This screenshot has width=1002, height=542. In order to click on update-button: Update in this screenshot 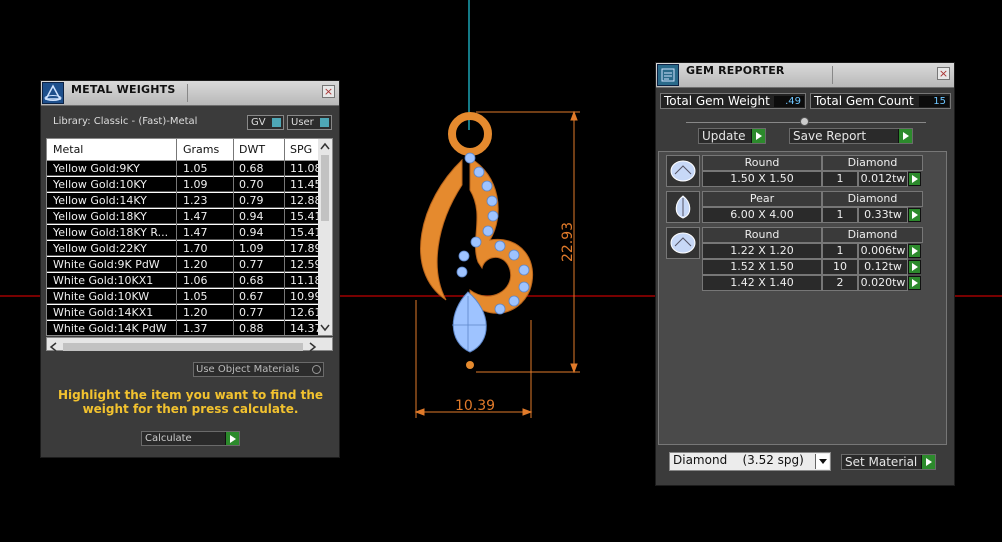, I will do `click(732, 136)`.